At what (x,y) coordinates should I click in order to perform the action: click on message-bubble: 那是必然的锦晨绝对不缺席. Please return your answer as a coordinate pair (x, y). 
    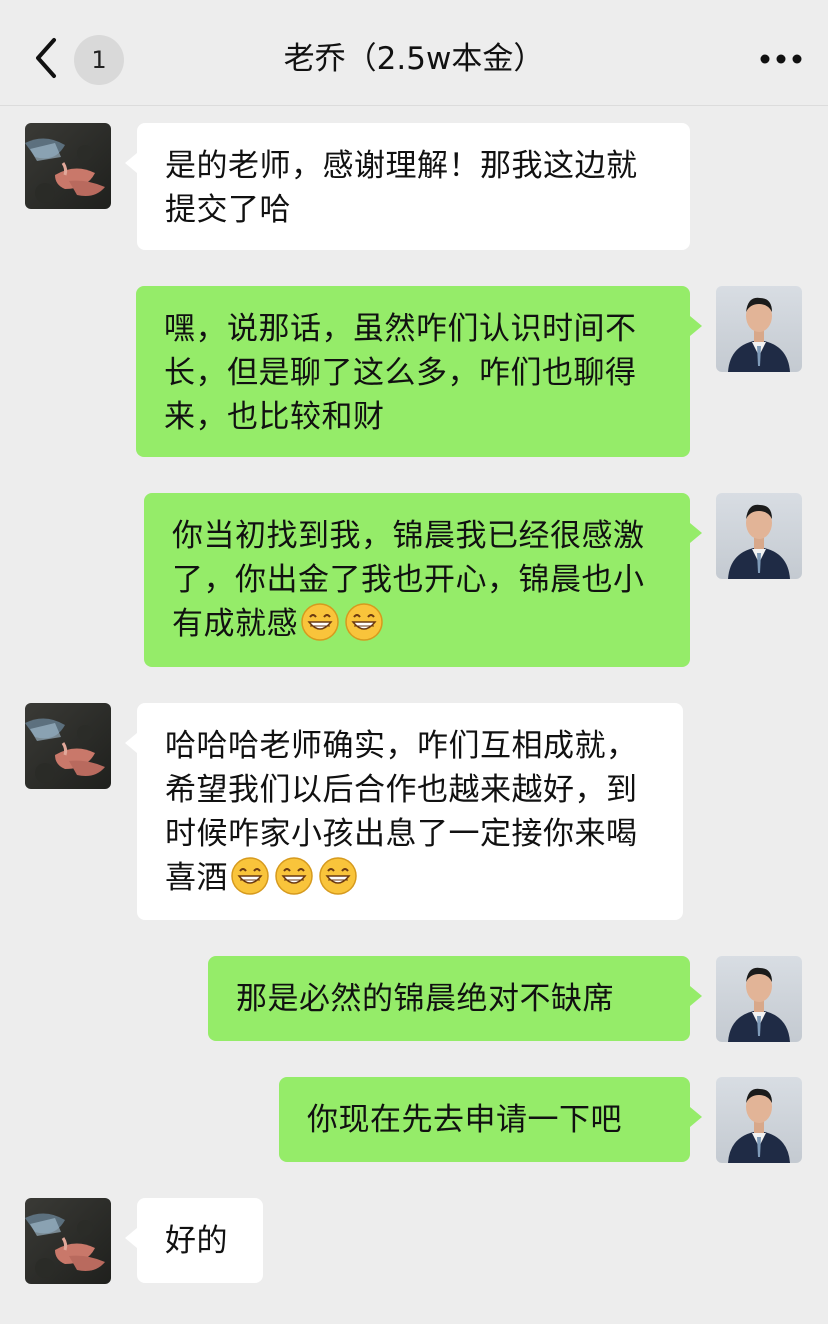
    Looking at the image, I should click on (455, 998).